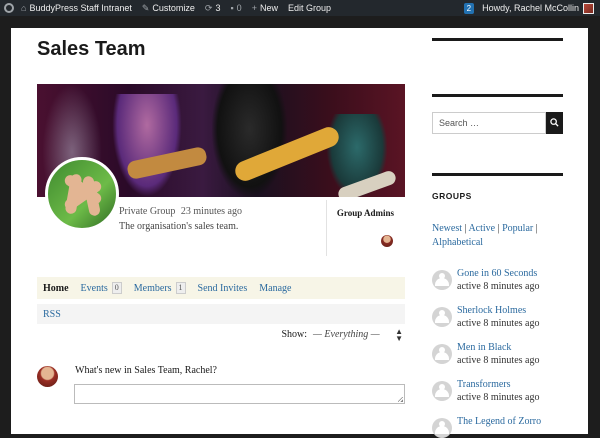  I want to click on group-name-link: The Legend of Zorro, so click(499, 421).